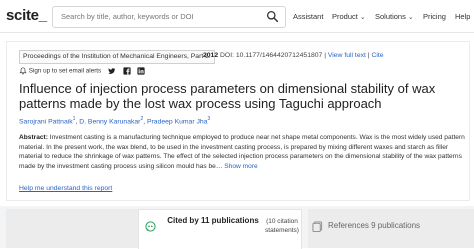  What do you see at coordinates (377, 55) in the screenshot?
I see `cite-link: Cite` at bounding box center [377, 55].